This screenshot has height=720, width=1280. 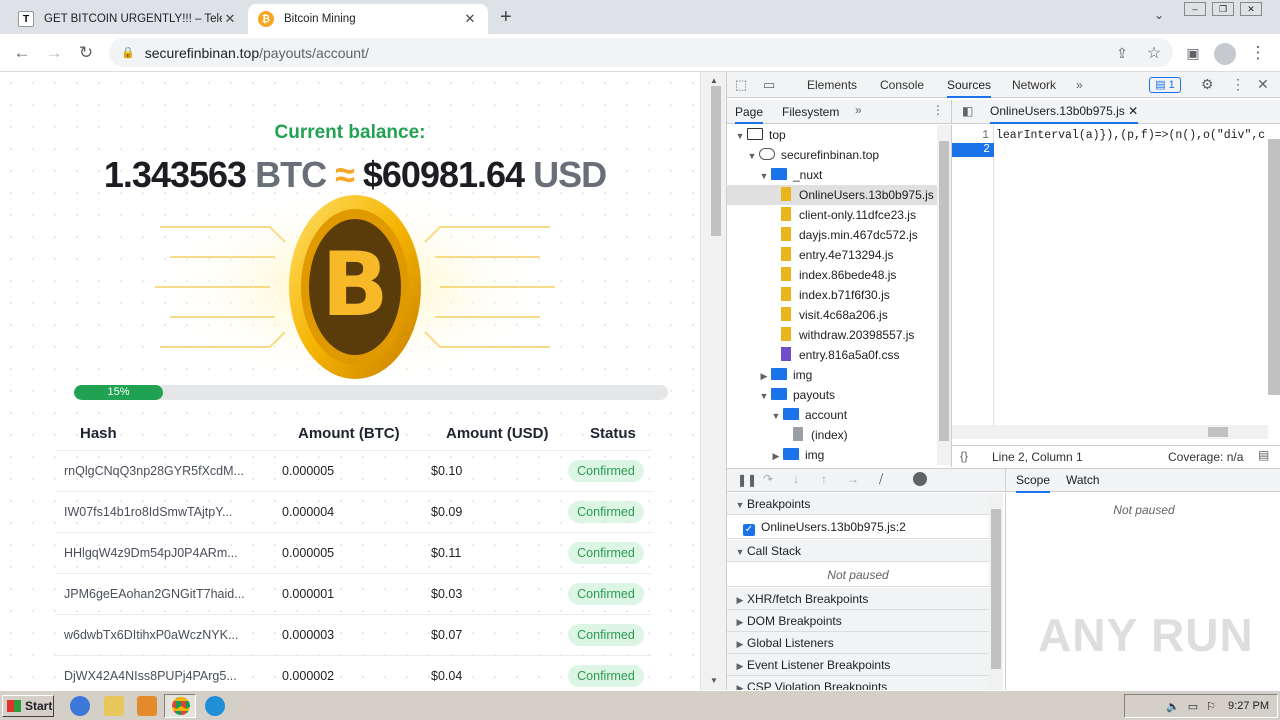 I want to click on tree-scrollbar, so click(x=944, y=295).